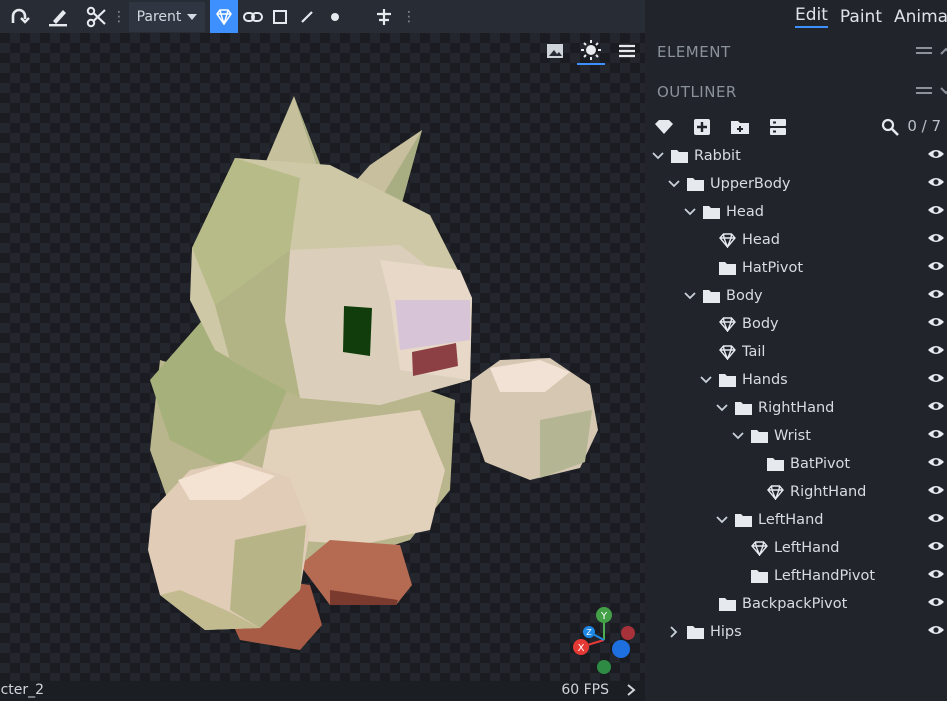 This screenshot has height=701, width=947. What do you see at coordinates (796, 576) in the screenshot?
I see `outliner-row: LeftHandPivot` at bounding box center [796, 576].